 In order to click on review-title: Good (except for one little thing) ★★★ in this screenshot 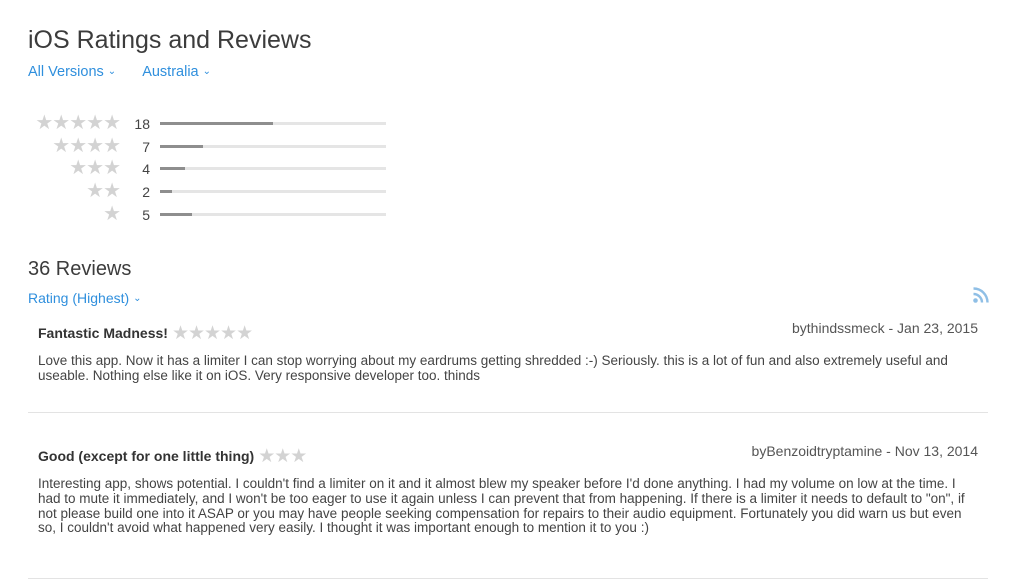, I will do `click(172, 456)`.